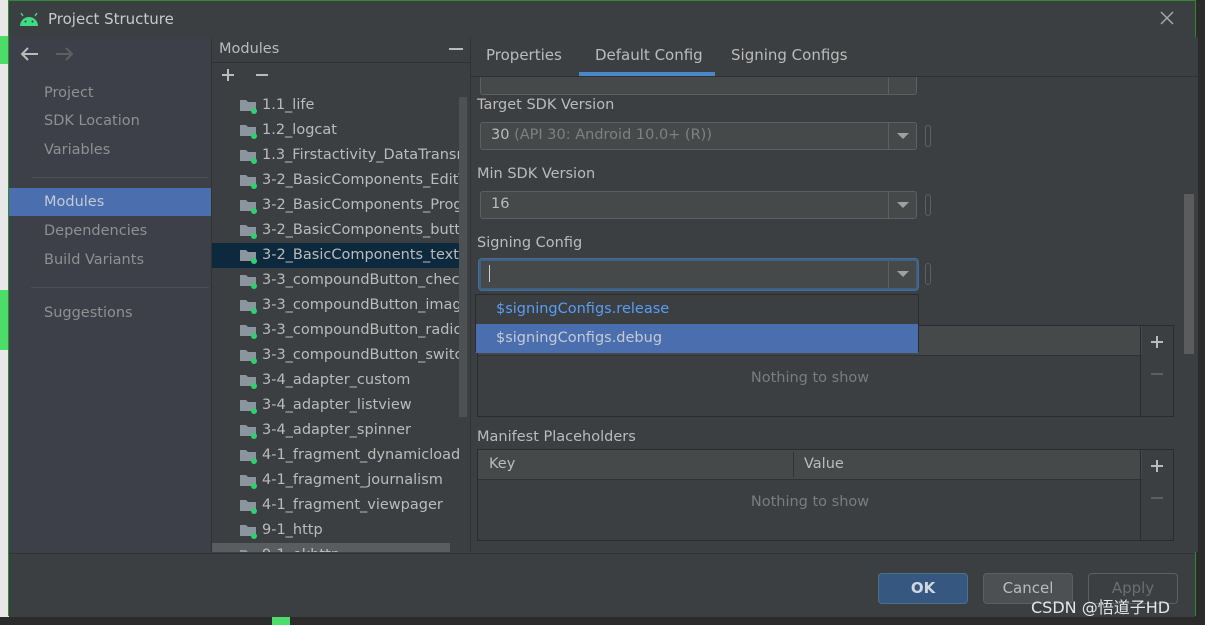 The width and height of the screenshot is (1205, 625). What do you see at coordinates (697, 338) in the screenshot?
I see `dropdown-option-debug: $signingConfigs.debug` at bounding box center [697, 338].